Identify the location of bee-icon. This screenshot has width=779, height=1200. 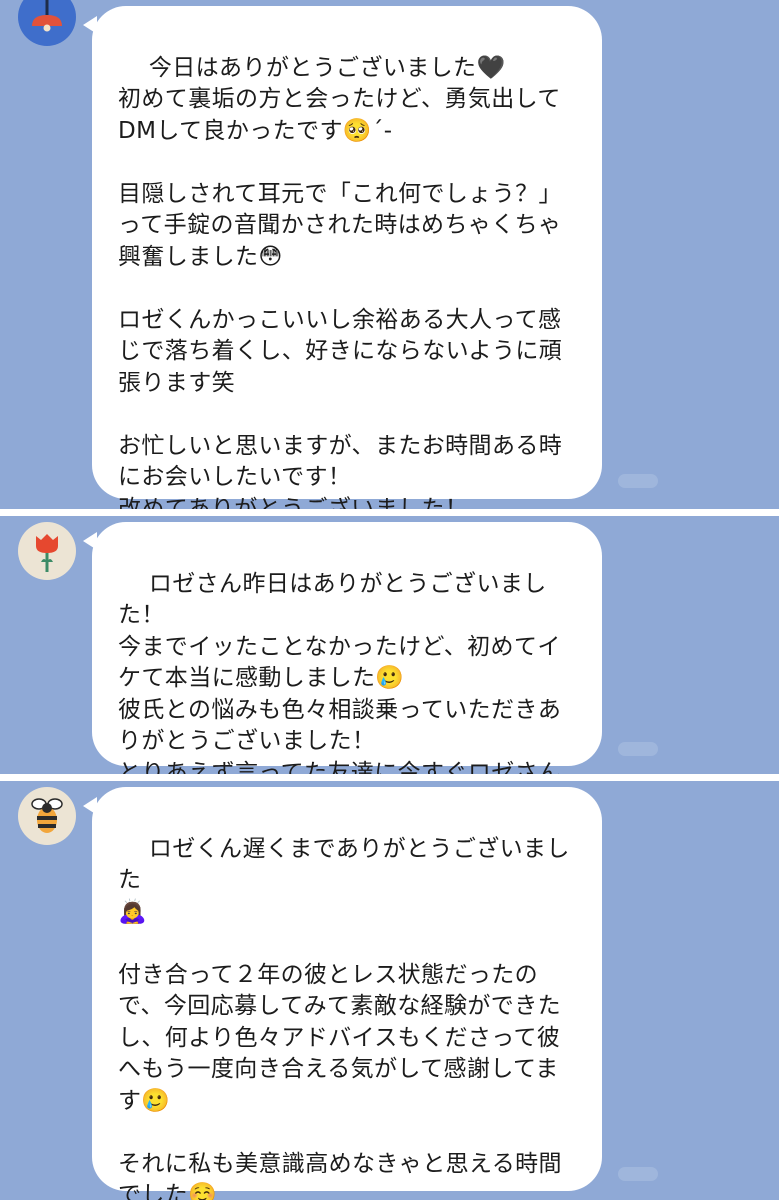
(47, 815).